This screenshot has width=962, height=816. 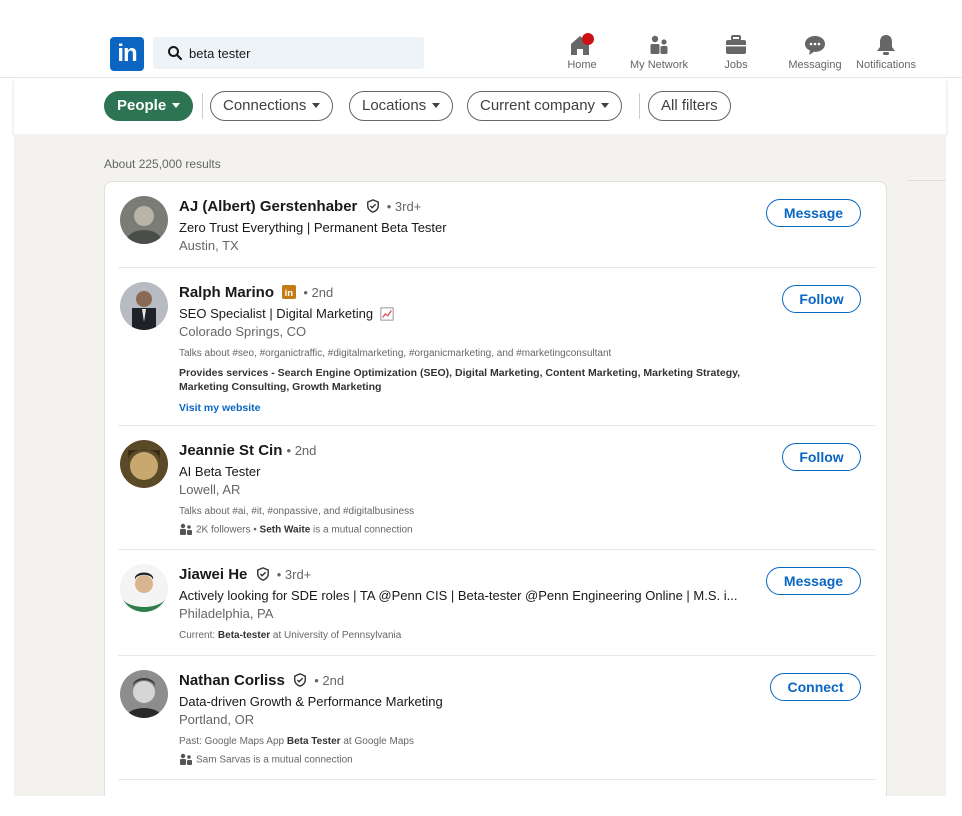 I want to click on mutual-connection-text: is a mutual connection, so click(x=361, y=530).